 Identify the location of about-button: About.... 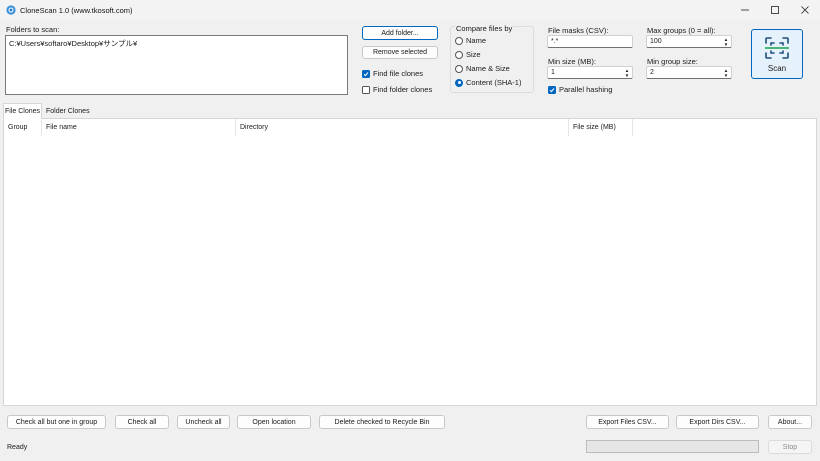
(790, 422).